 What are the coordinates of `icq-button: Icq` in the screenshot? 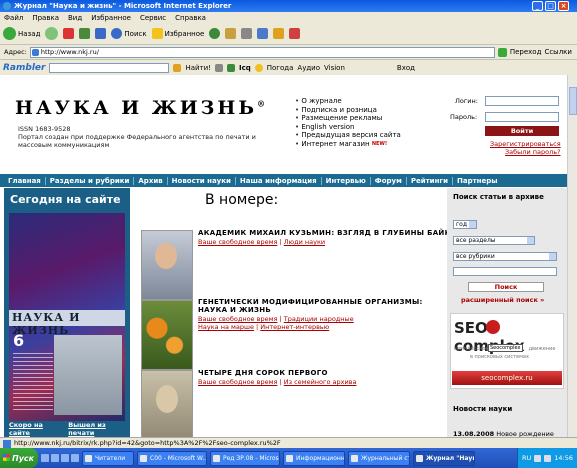 It's located at (245, 68).